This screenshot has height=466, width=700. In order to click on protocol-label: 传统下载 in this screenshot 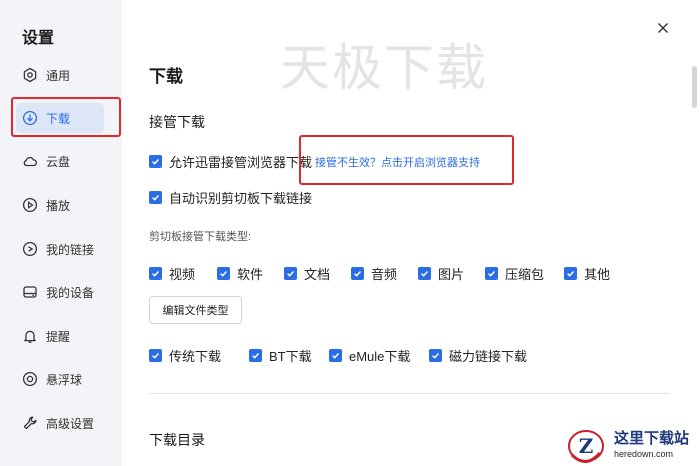, I will do `click(195, 356)`.